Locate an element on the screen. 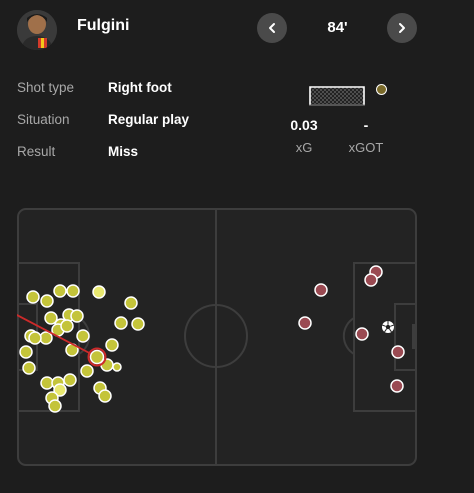 The width and height of the screenshot is (474, 493). player-name: Fulgini is located at coordinates (103, 26).